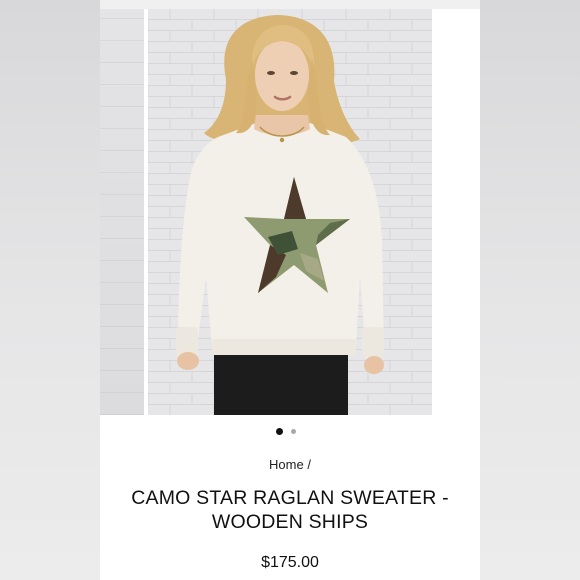  Describe the element at coordinates (286, 464) in the screenshot. I see `breadcrumb-home-link: Home` at that location.